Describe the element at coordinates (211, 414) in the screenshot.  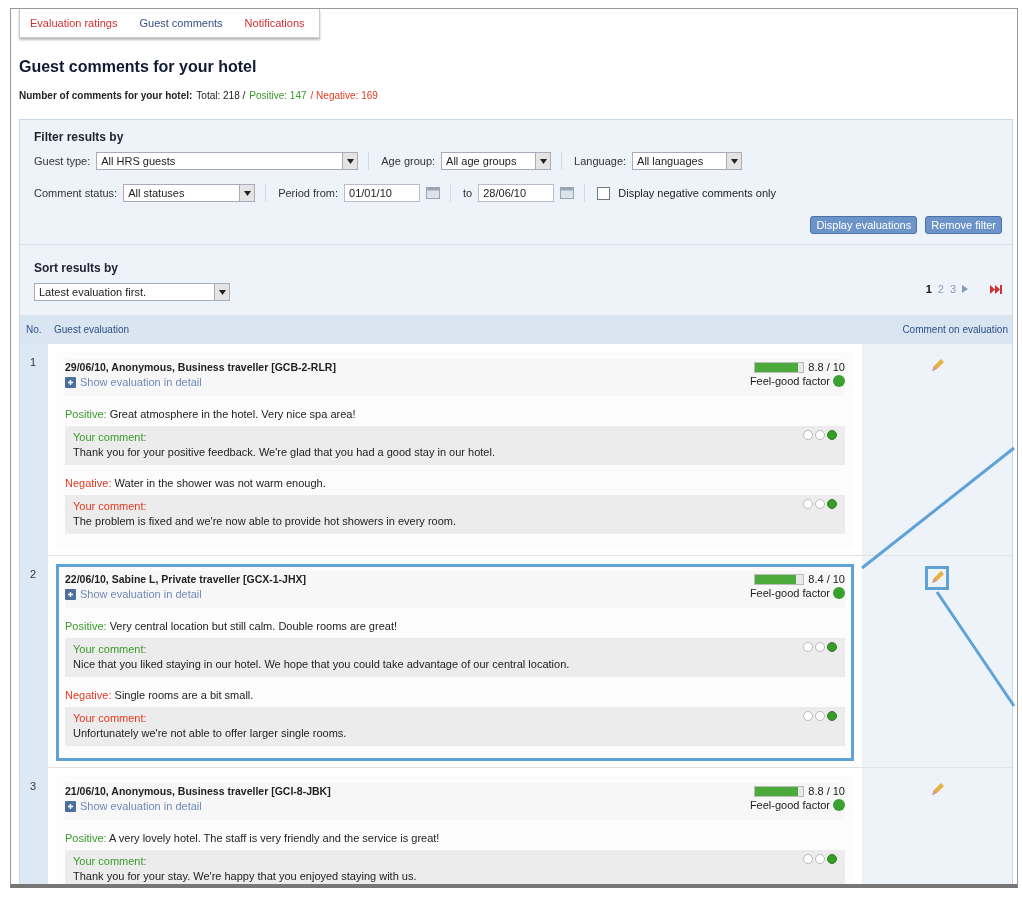
I see `review-text: Positive: Great atmosphere in the hotel. Very nice spa area!` at that location.